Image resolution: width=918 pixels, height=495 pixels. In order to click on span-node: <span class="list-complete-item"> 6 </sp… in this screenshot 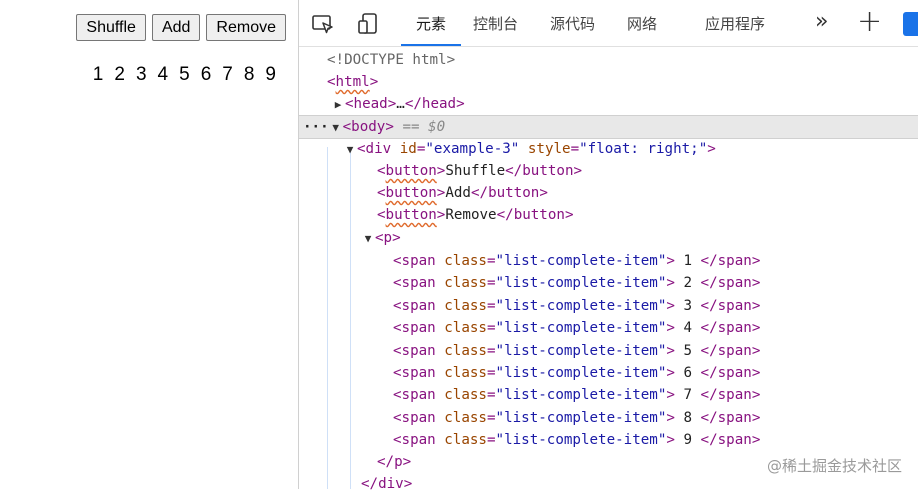, I will do `click(608, 373)`.